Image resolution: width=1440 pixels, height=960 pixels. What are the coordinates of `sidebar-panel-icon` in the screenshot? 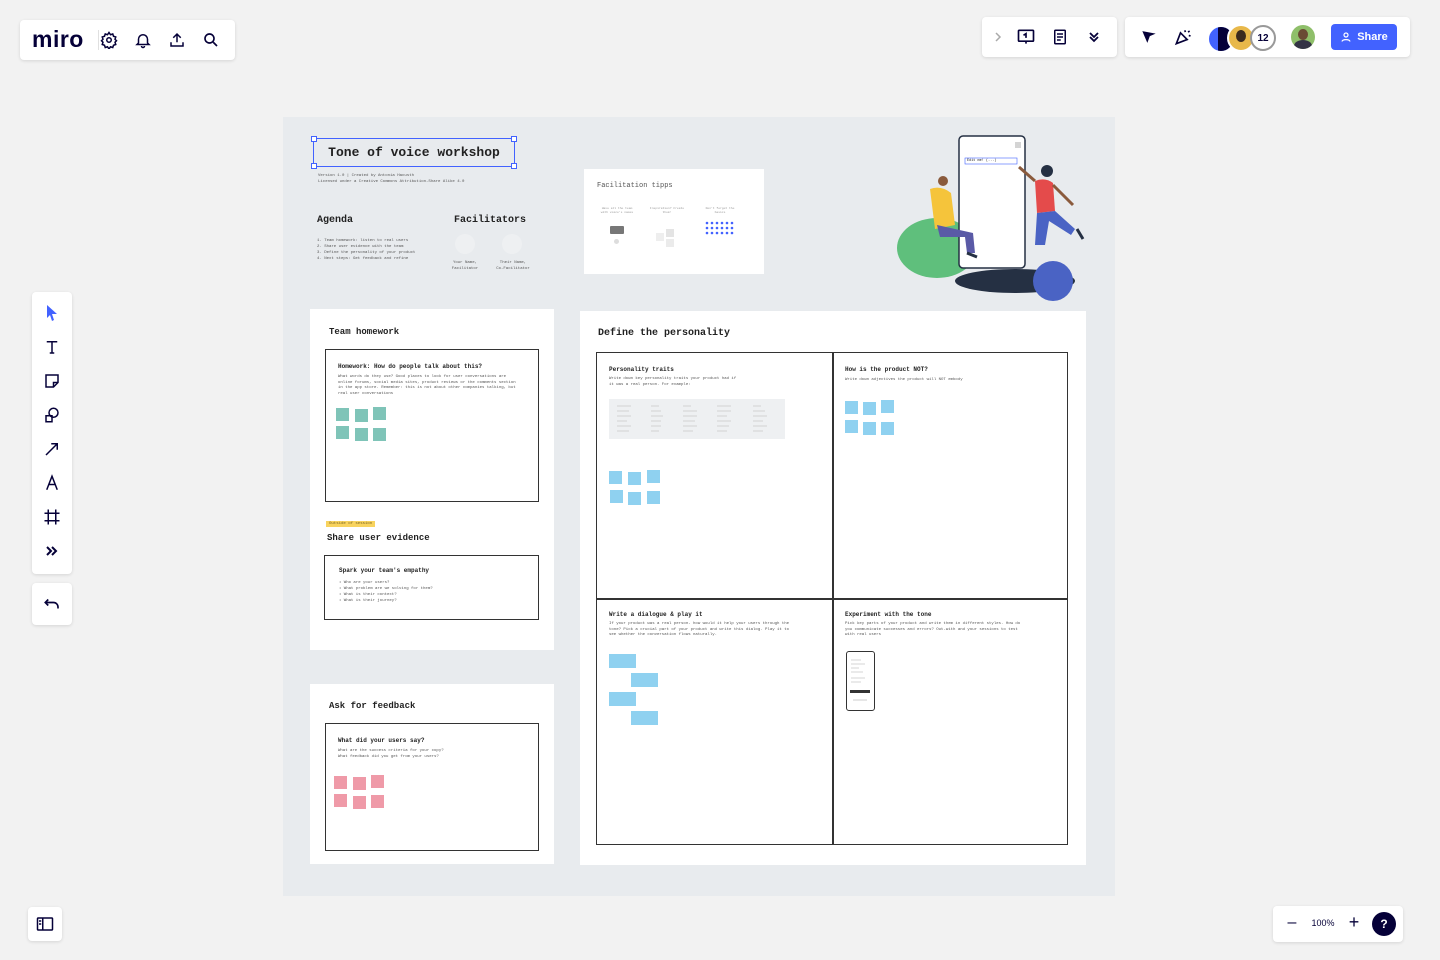 It's located at (45, 924).